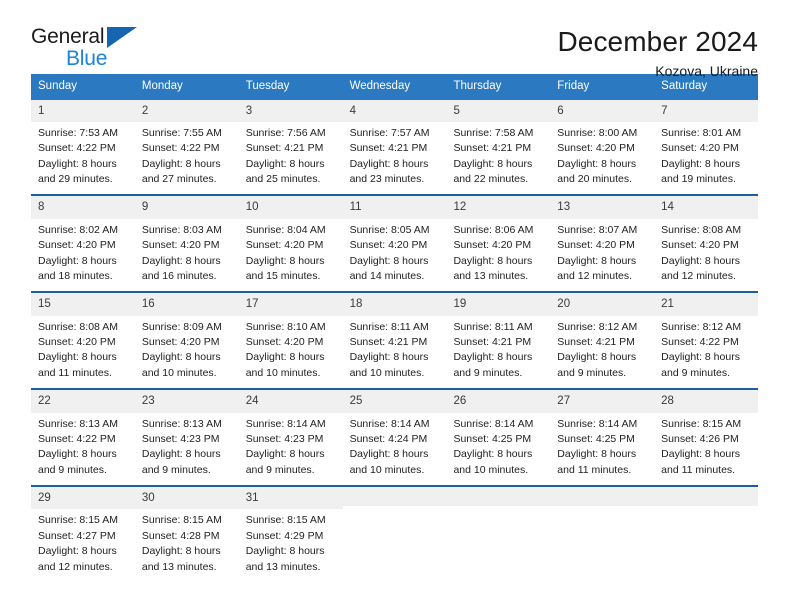  I want to click on daylight-text-line2: and 18 minutes., so click(75, 275).